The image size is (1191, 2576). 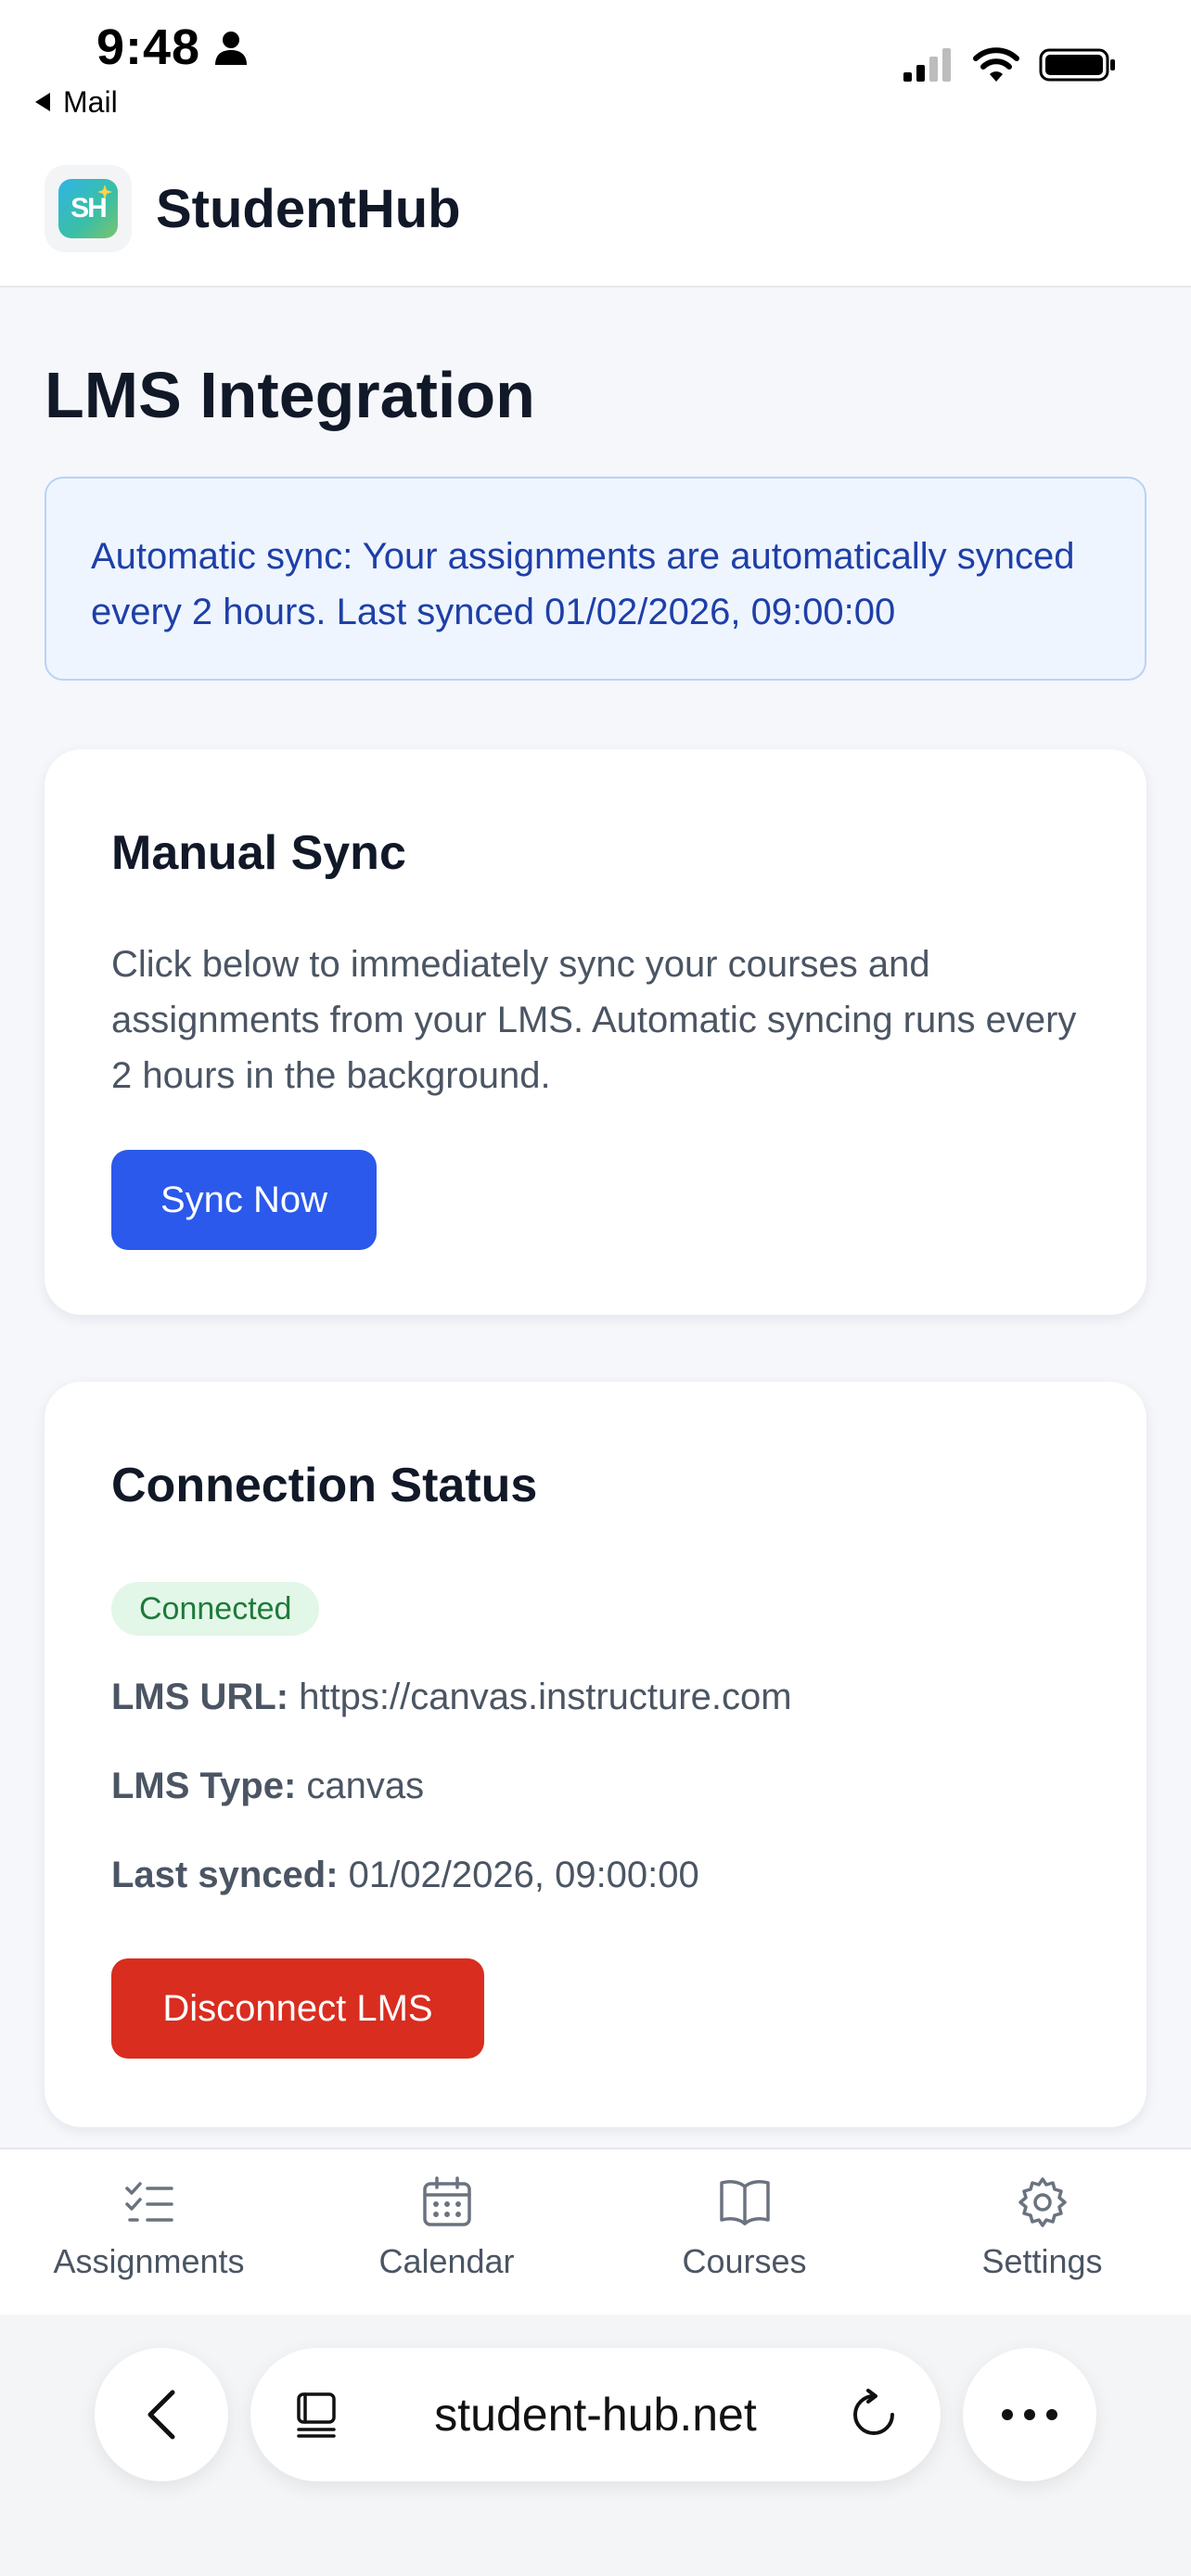 I want to click on address-url: student-hub.net, so click(x=595, y=2415).